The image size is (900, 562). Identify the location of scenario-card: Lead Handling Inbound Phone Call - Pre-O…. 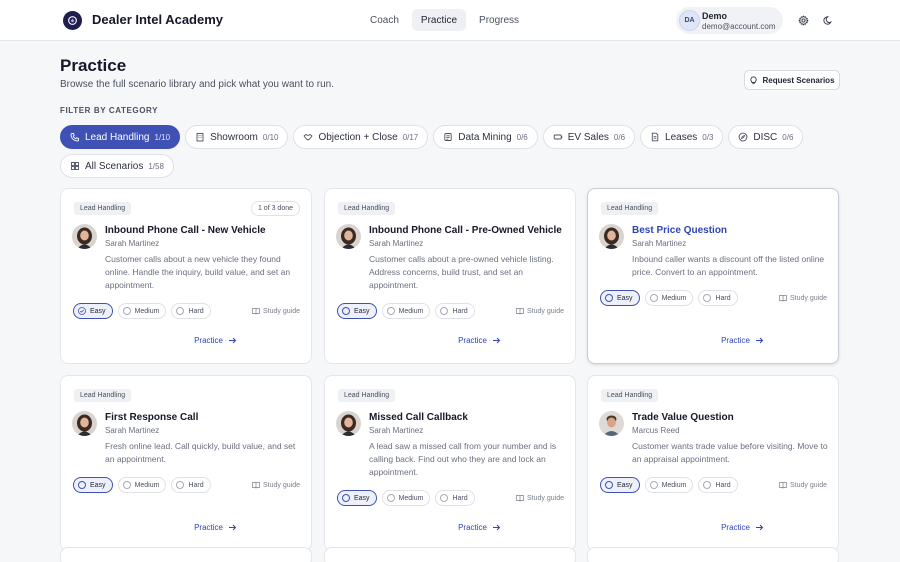
(450, 276).